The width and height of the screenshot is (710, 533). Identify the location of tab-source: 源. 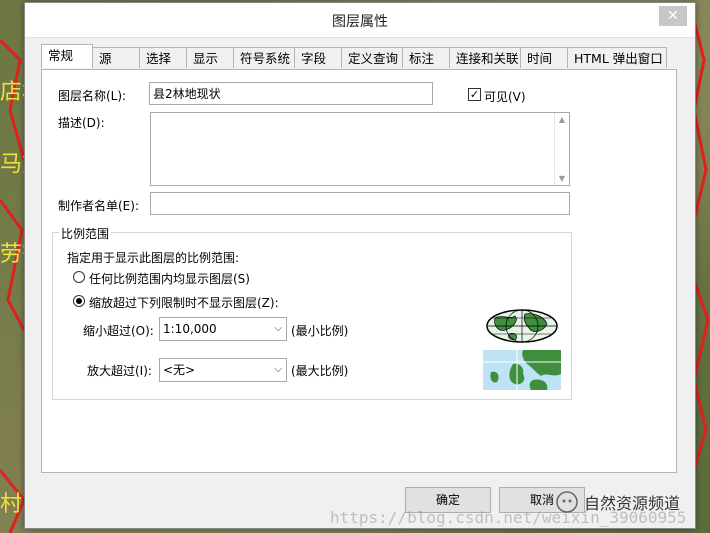
(116, 57).